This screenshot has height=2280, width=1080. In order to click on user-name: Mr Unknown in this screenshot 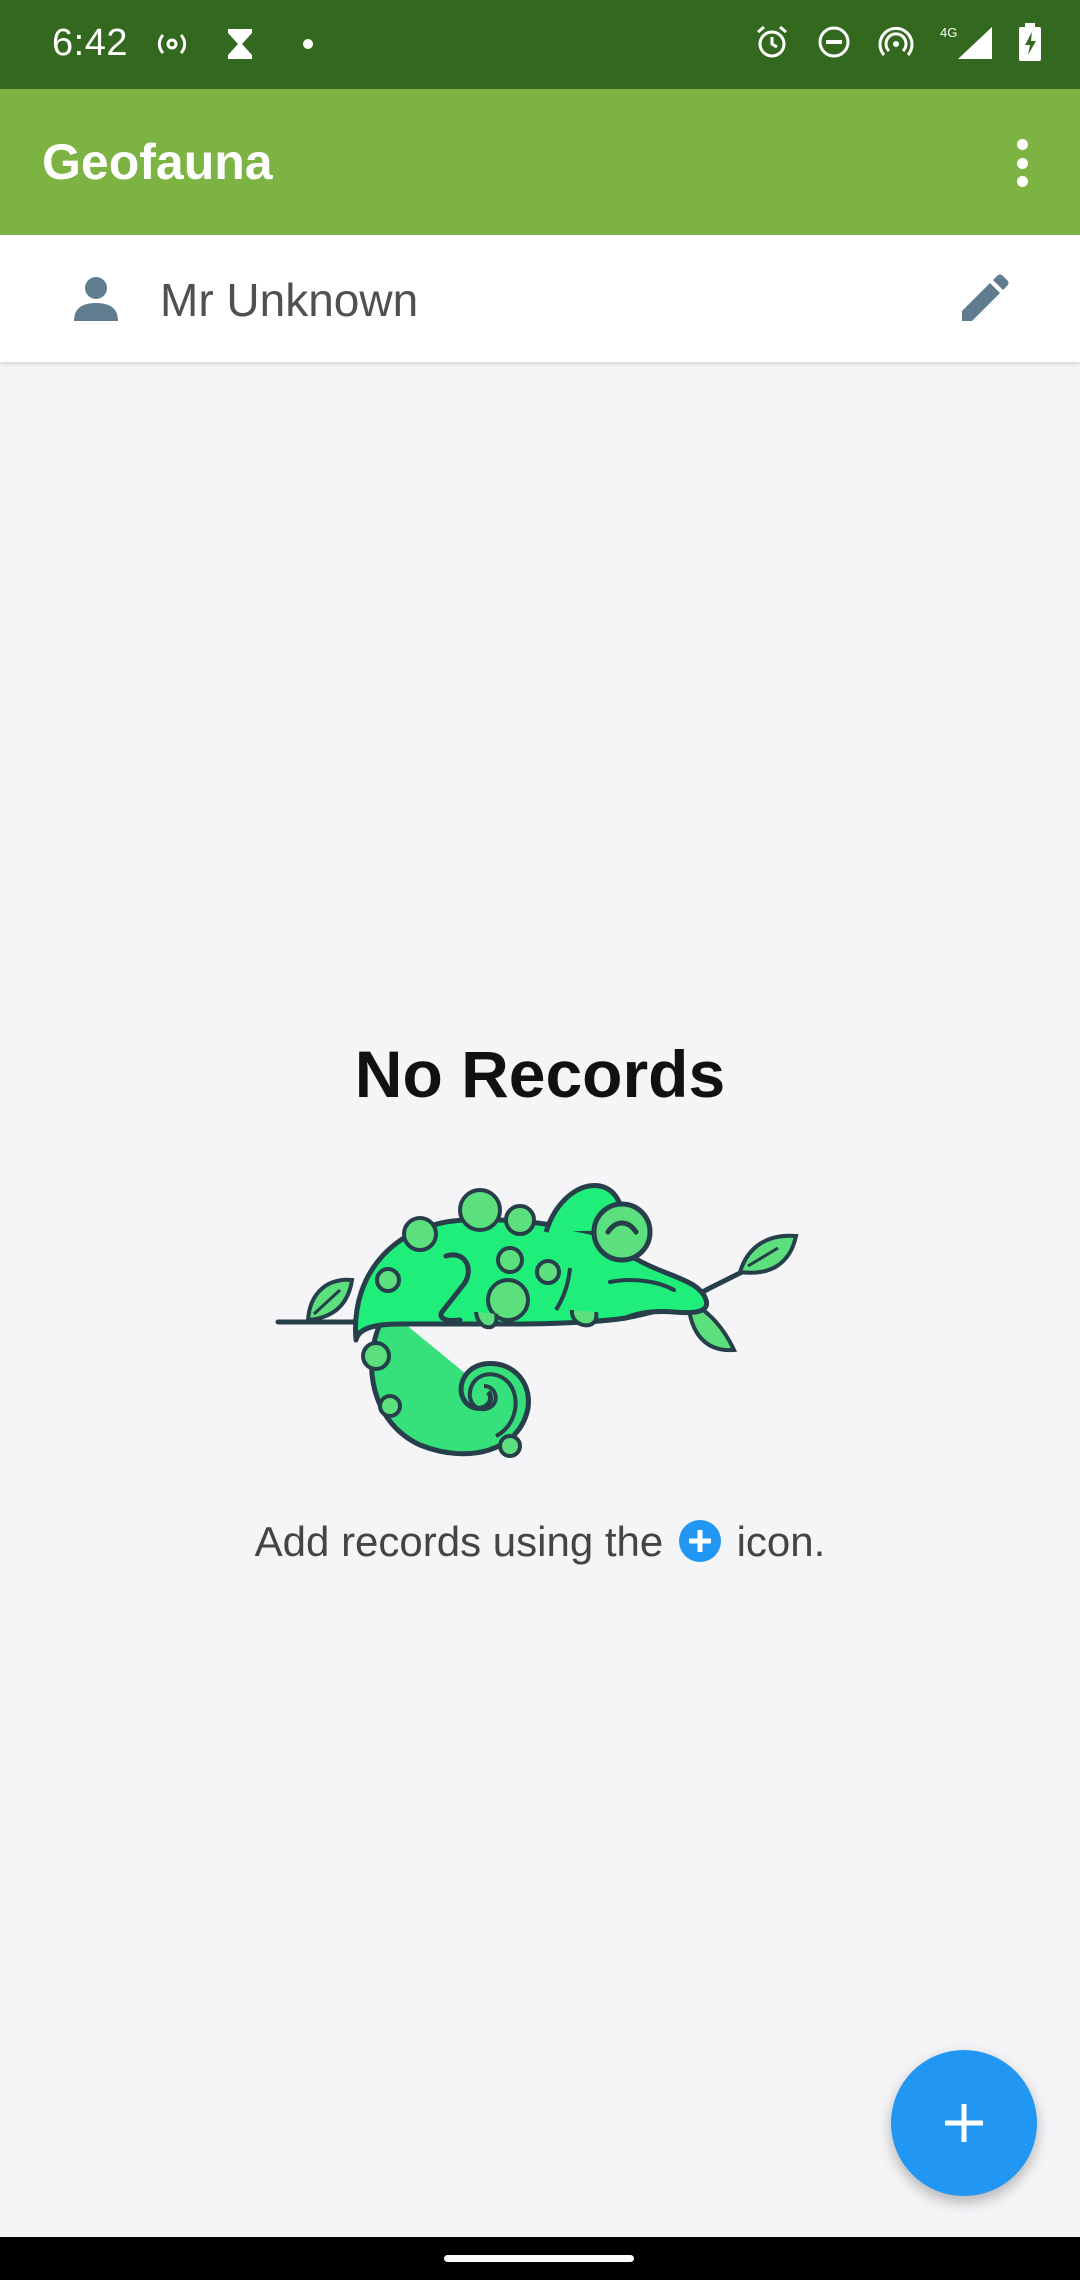, I will do `click(289, 300)`.